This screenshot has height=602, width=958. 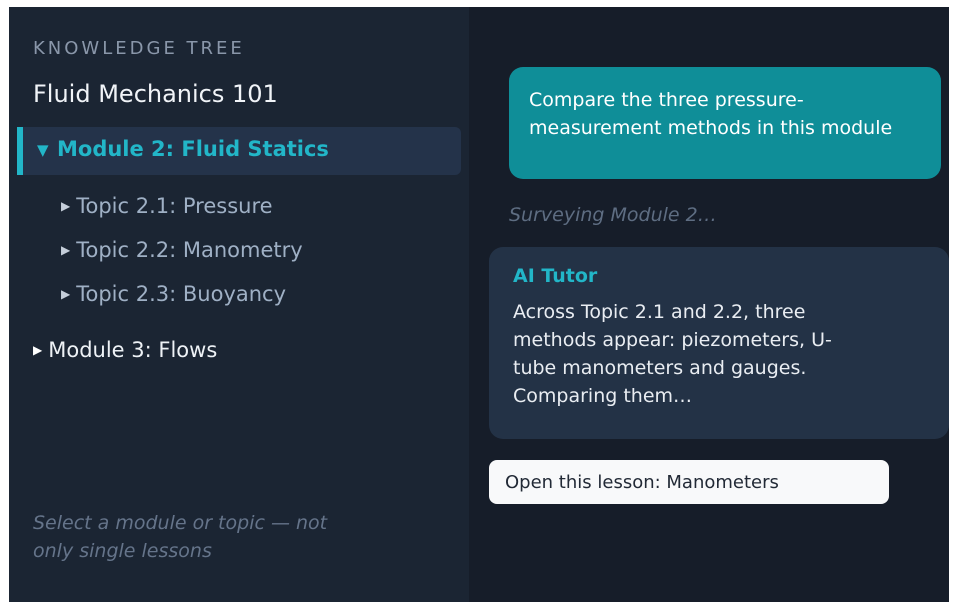 I want to click on sidebar-heading: KNOWLEDGE TREE, so click(x=139, y=48).